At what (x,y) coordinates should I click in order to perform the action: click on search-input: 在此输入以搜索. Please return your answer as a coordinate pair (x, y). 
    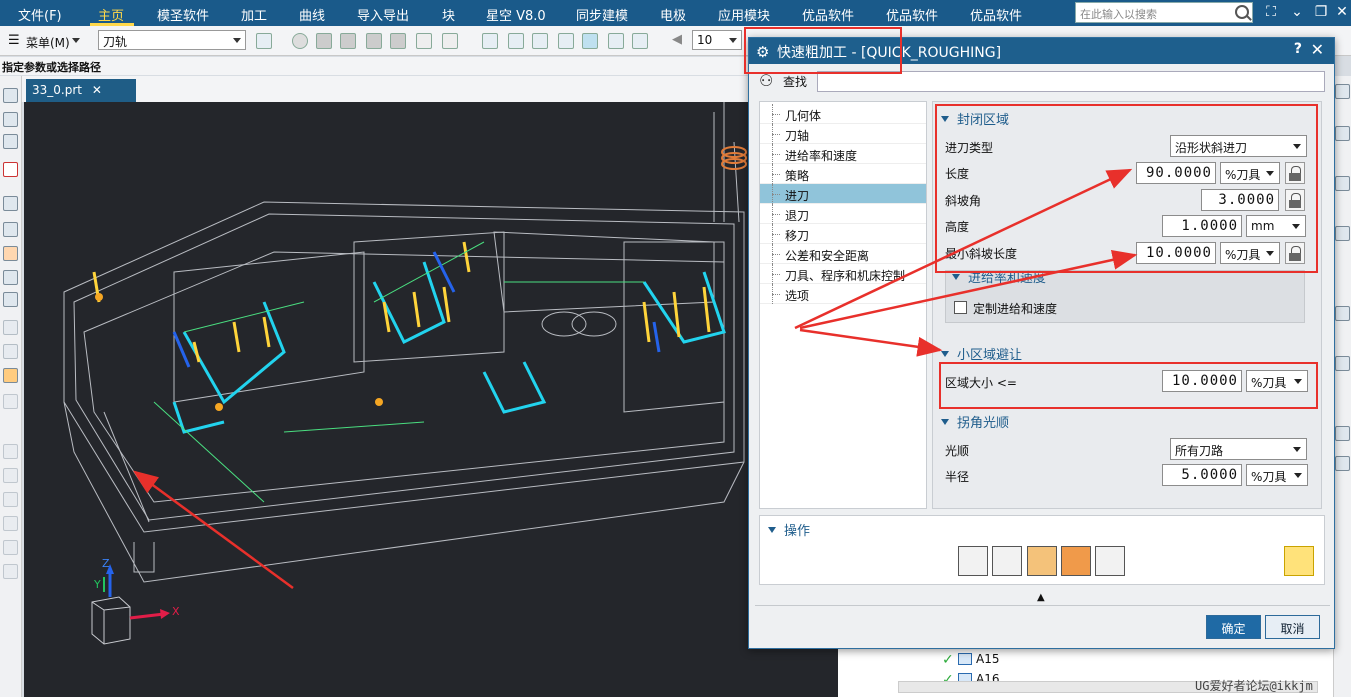
    Looking at the image, I should click on (1164, 12).